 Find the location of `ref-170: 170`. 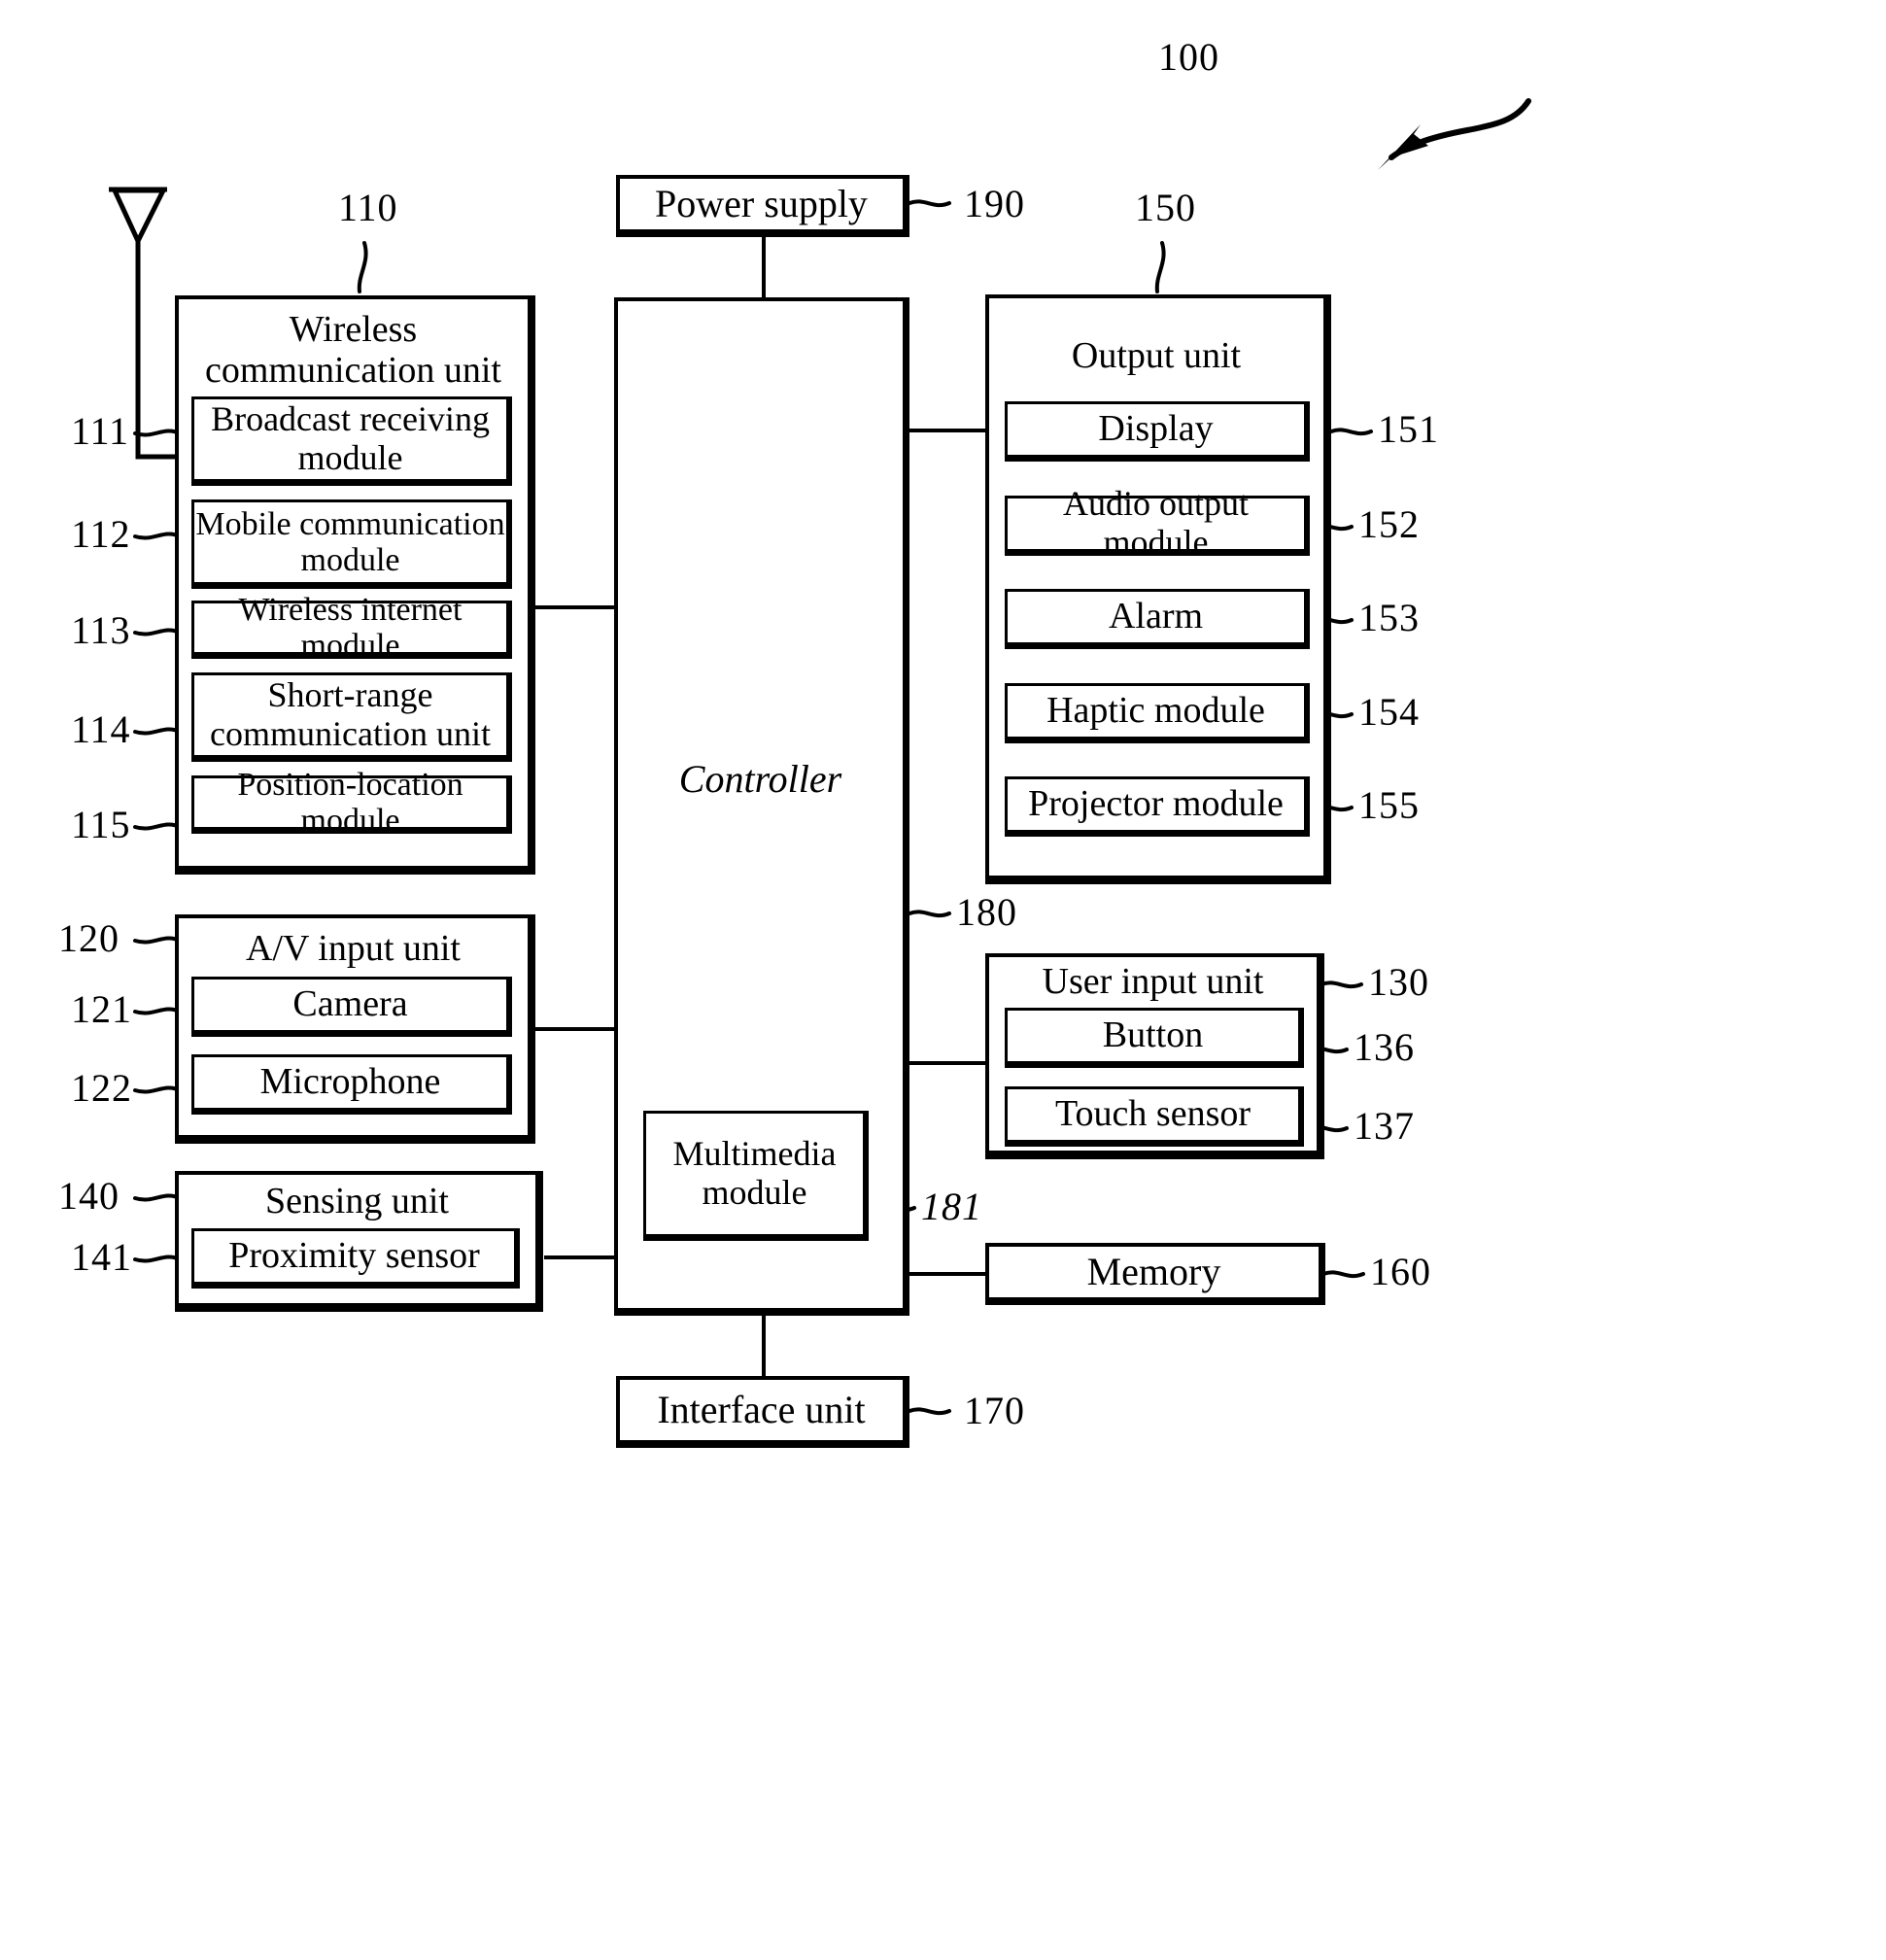

ref-170: 170 is located at coordinates (995, 1410).